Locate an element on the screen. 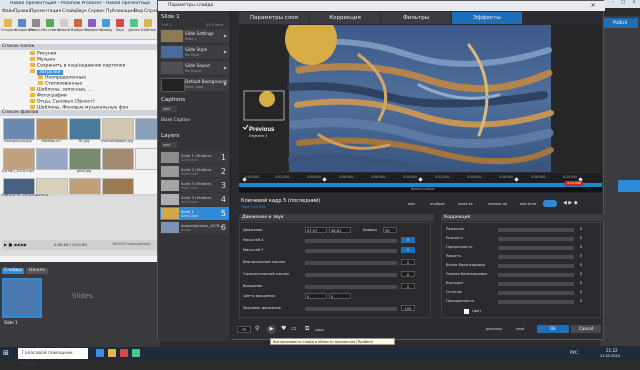 This screenshot has width=640, height=370. start-icon: ⊞ is located at coordinates (6, 353).